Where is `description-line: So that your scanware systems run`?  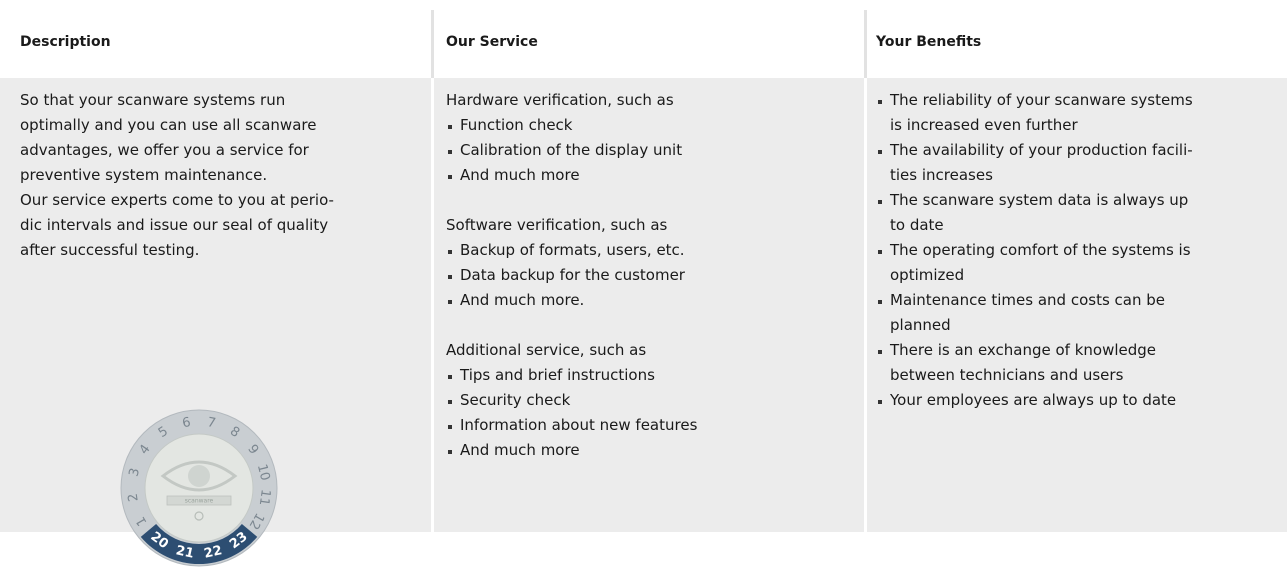 description-line: So that your scanware systems run is located at coordinates (153, 100).